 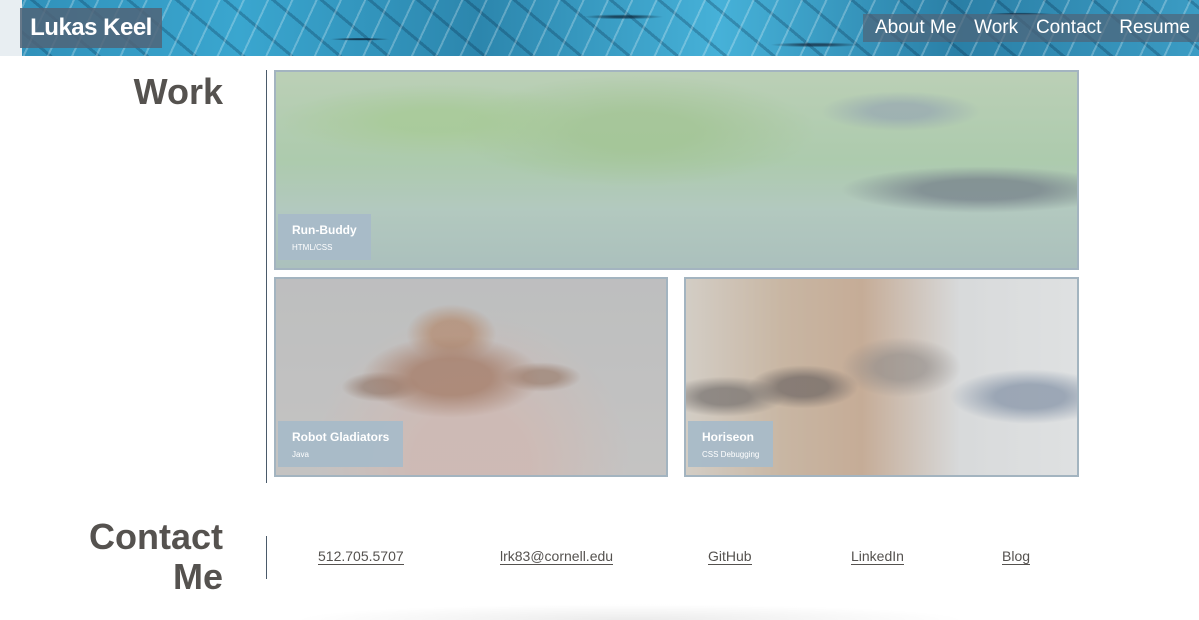 What do you see at coordinates (361, 556) in the screenshot?
I see `contact-phone-link: 512.705.5707` at bounding box center [361, 556].